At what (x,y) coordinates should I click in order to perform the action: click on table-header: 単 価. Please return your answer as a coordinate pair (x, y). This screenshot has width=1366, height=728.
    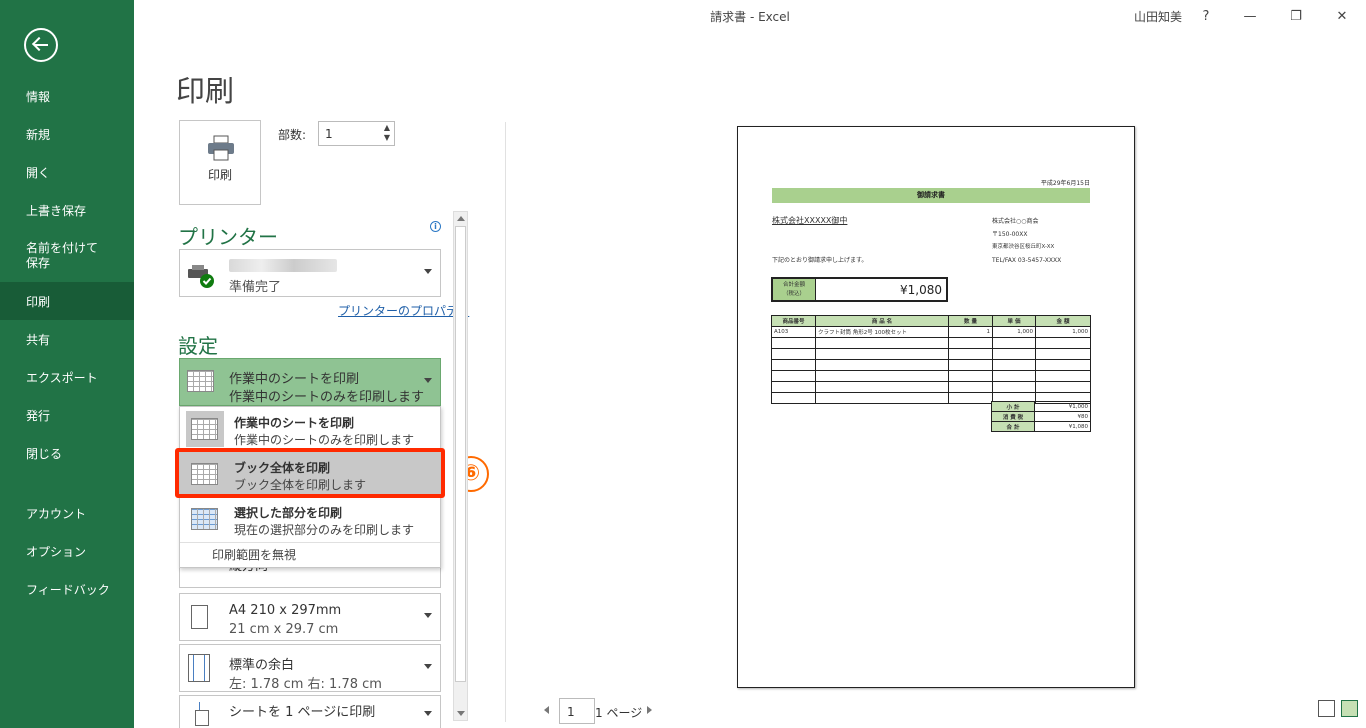
    Looking at the image, I should click on (1014, 321).